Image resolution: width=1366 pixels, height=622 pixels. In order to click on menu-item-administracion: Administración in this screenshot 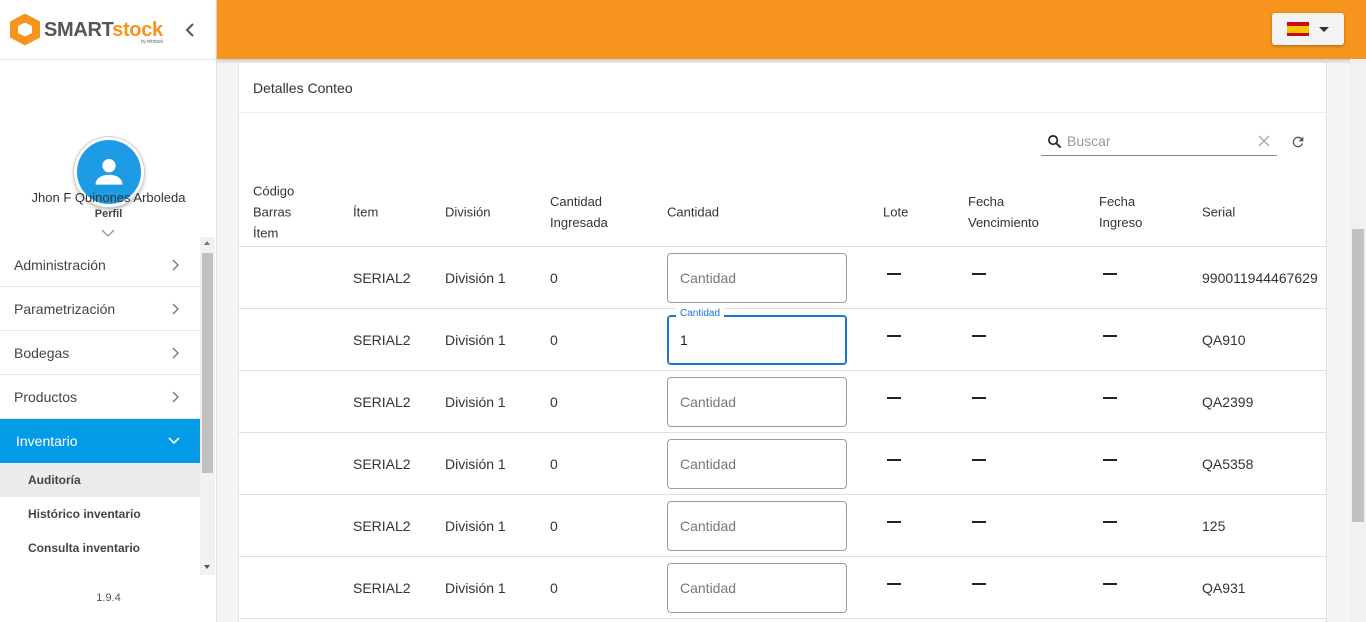, I will do `click(100, 265)`.